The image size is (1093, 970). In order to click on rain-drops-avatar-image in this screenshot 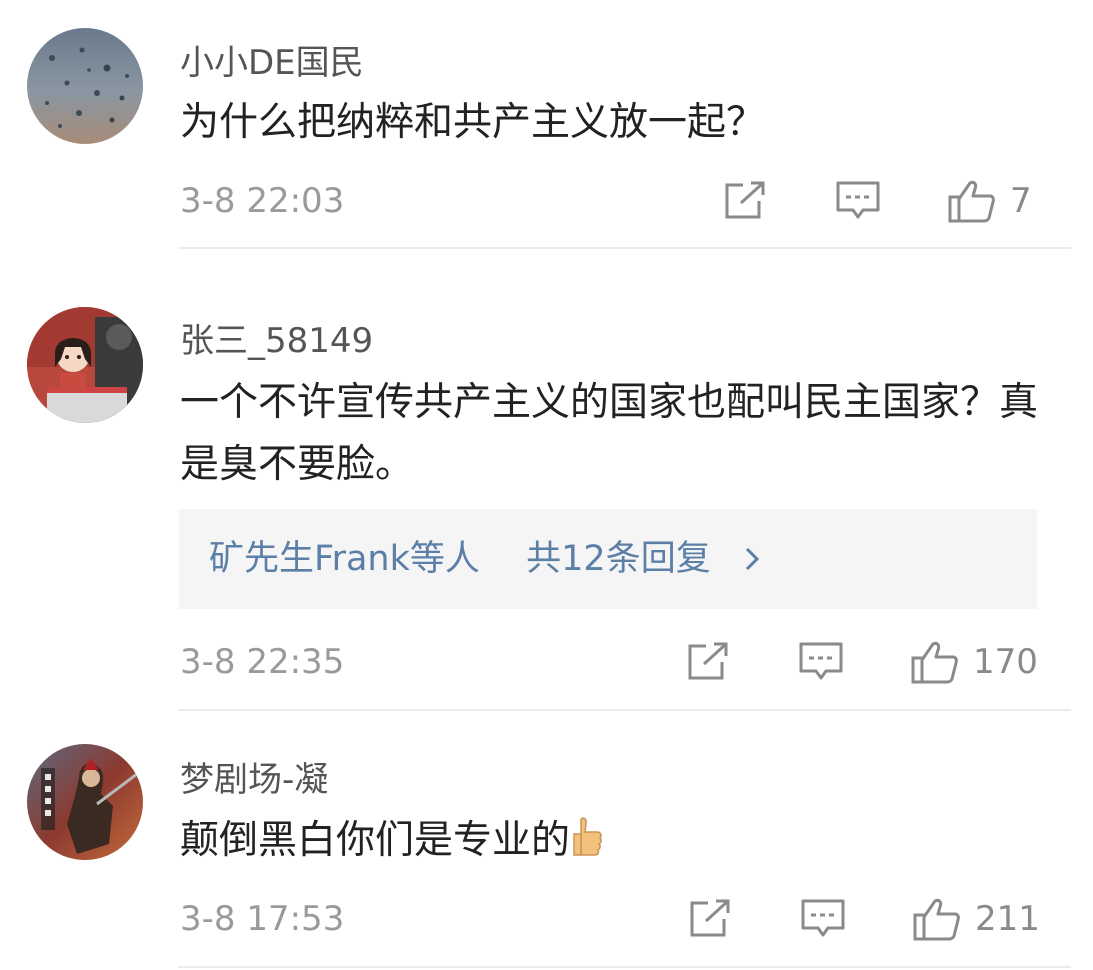, I will do `click(85, 86)`.